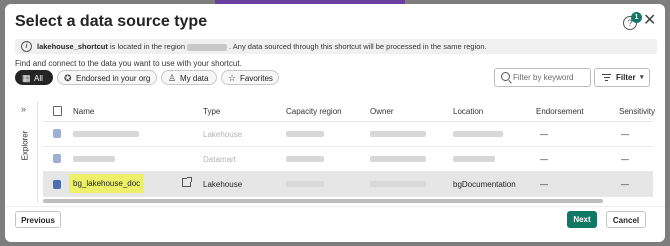  I want to click on chip-label: My data, so click(194, 78).